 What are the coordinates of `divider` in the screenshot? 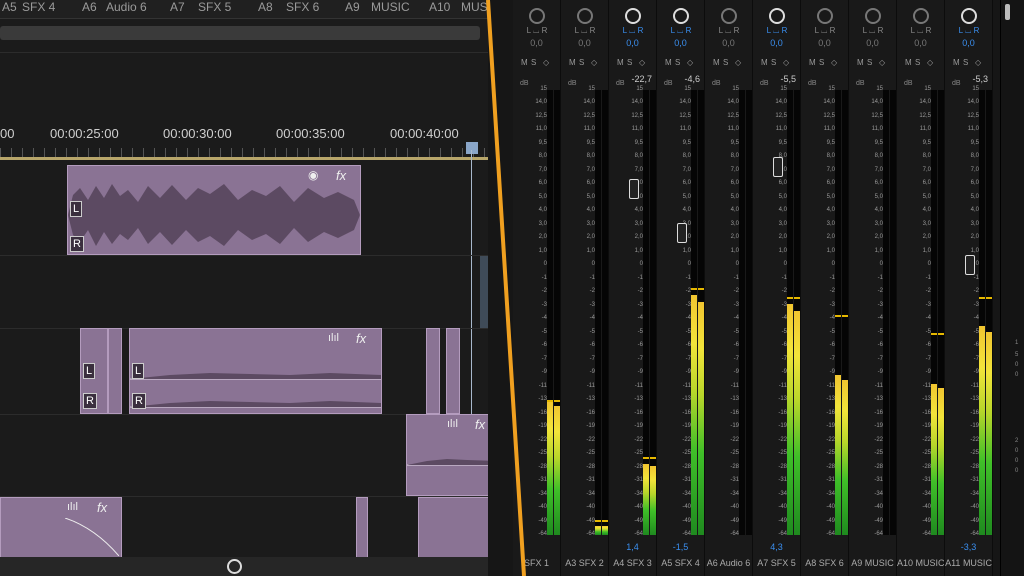 It's located at (262, 52).